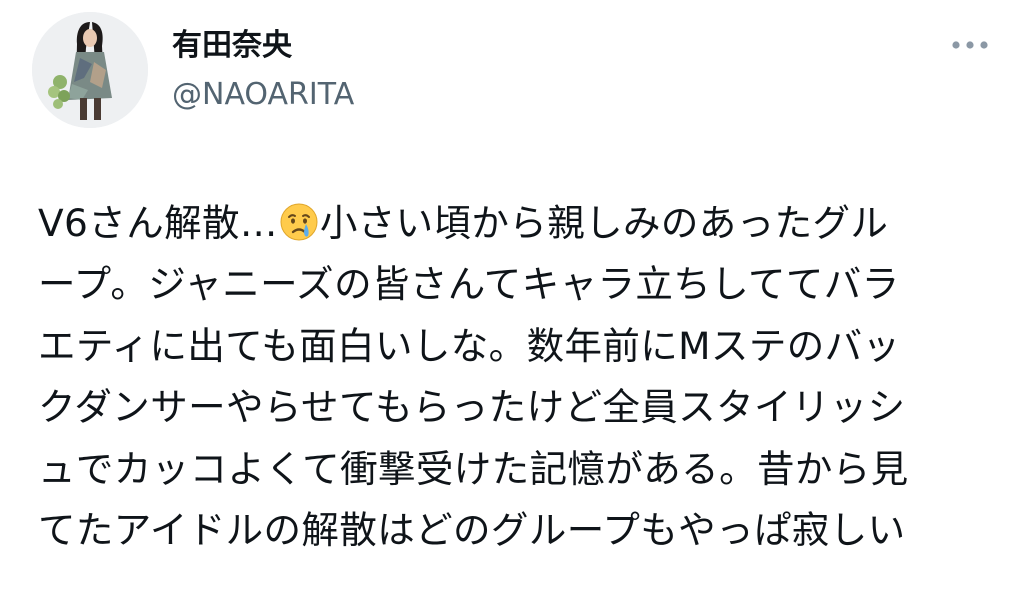  I want to click on profile-photo, so click(90, 70).